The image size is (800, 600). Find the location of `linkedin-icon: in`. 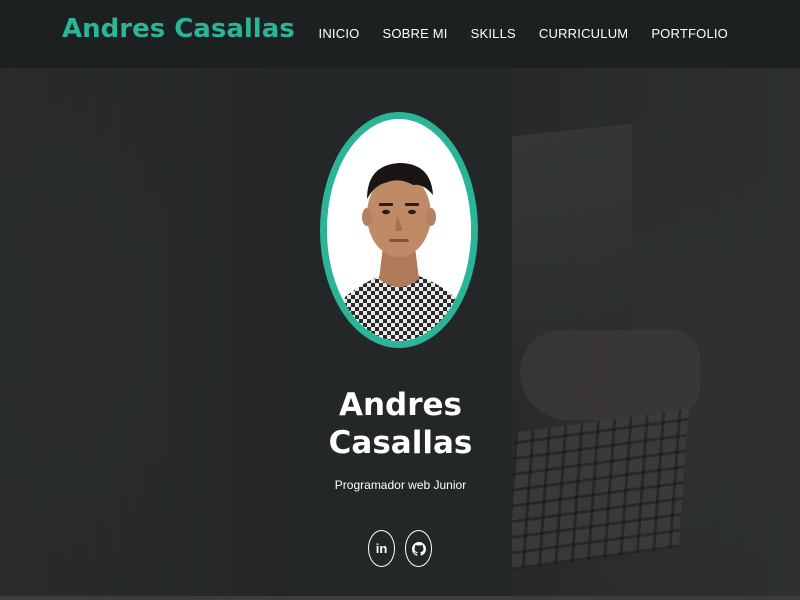

linkedin-icon: in is located at coordinates (381, 548).